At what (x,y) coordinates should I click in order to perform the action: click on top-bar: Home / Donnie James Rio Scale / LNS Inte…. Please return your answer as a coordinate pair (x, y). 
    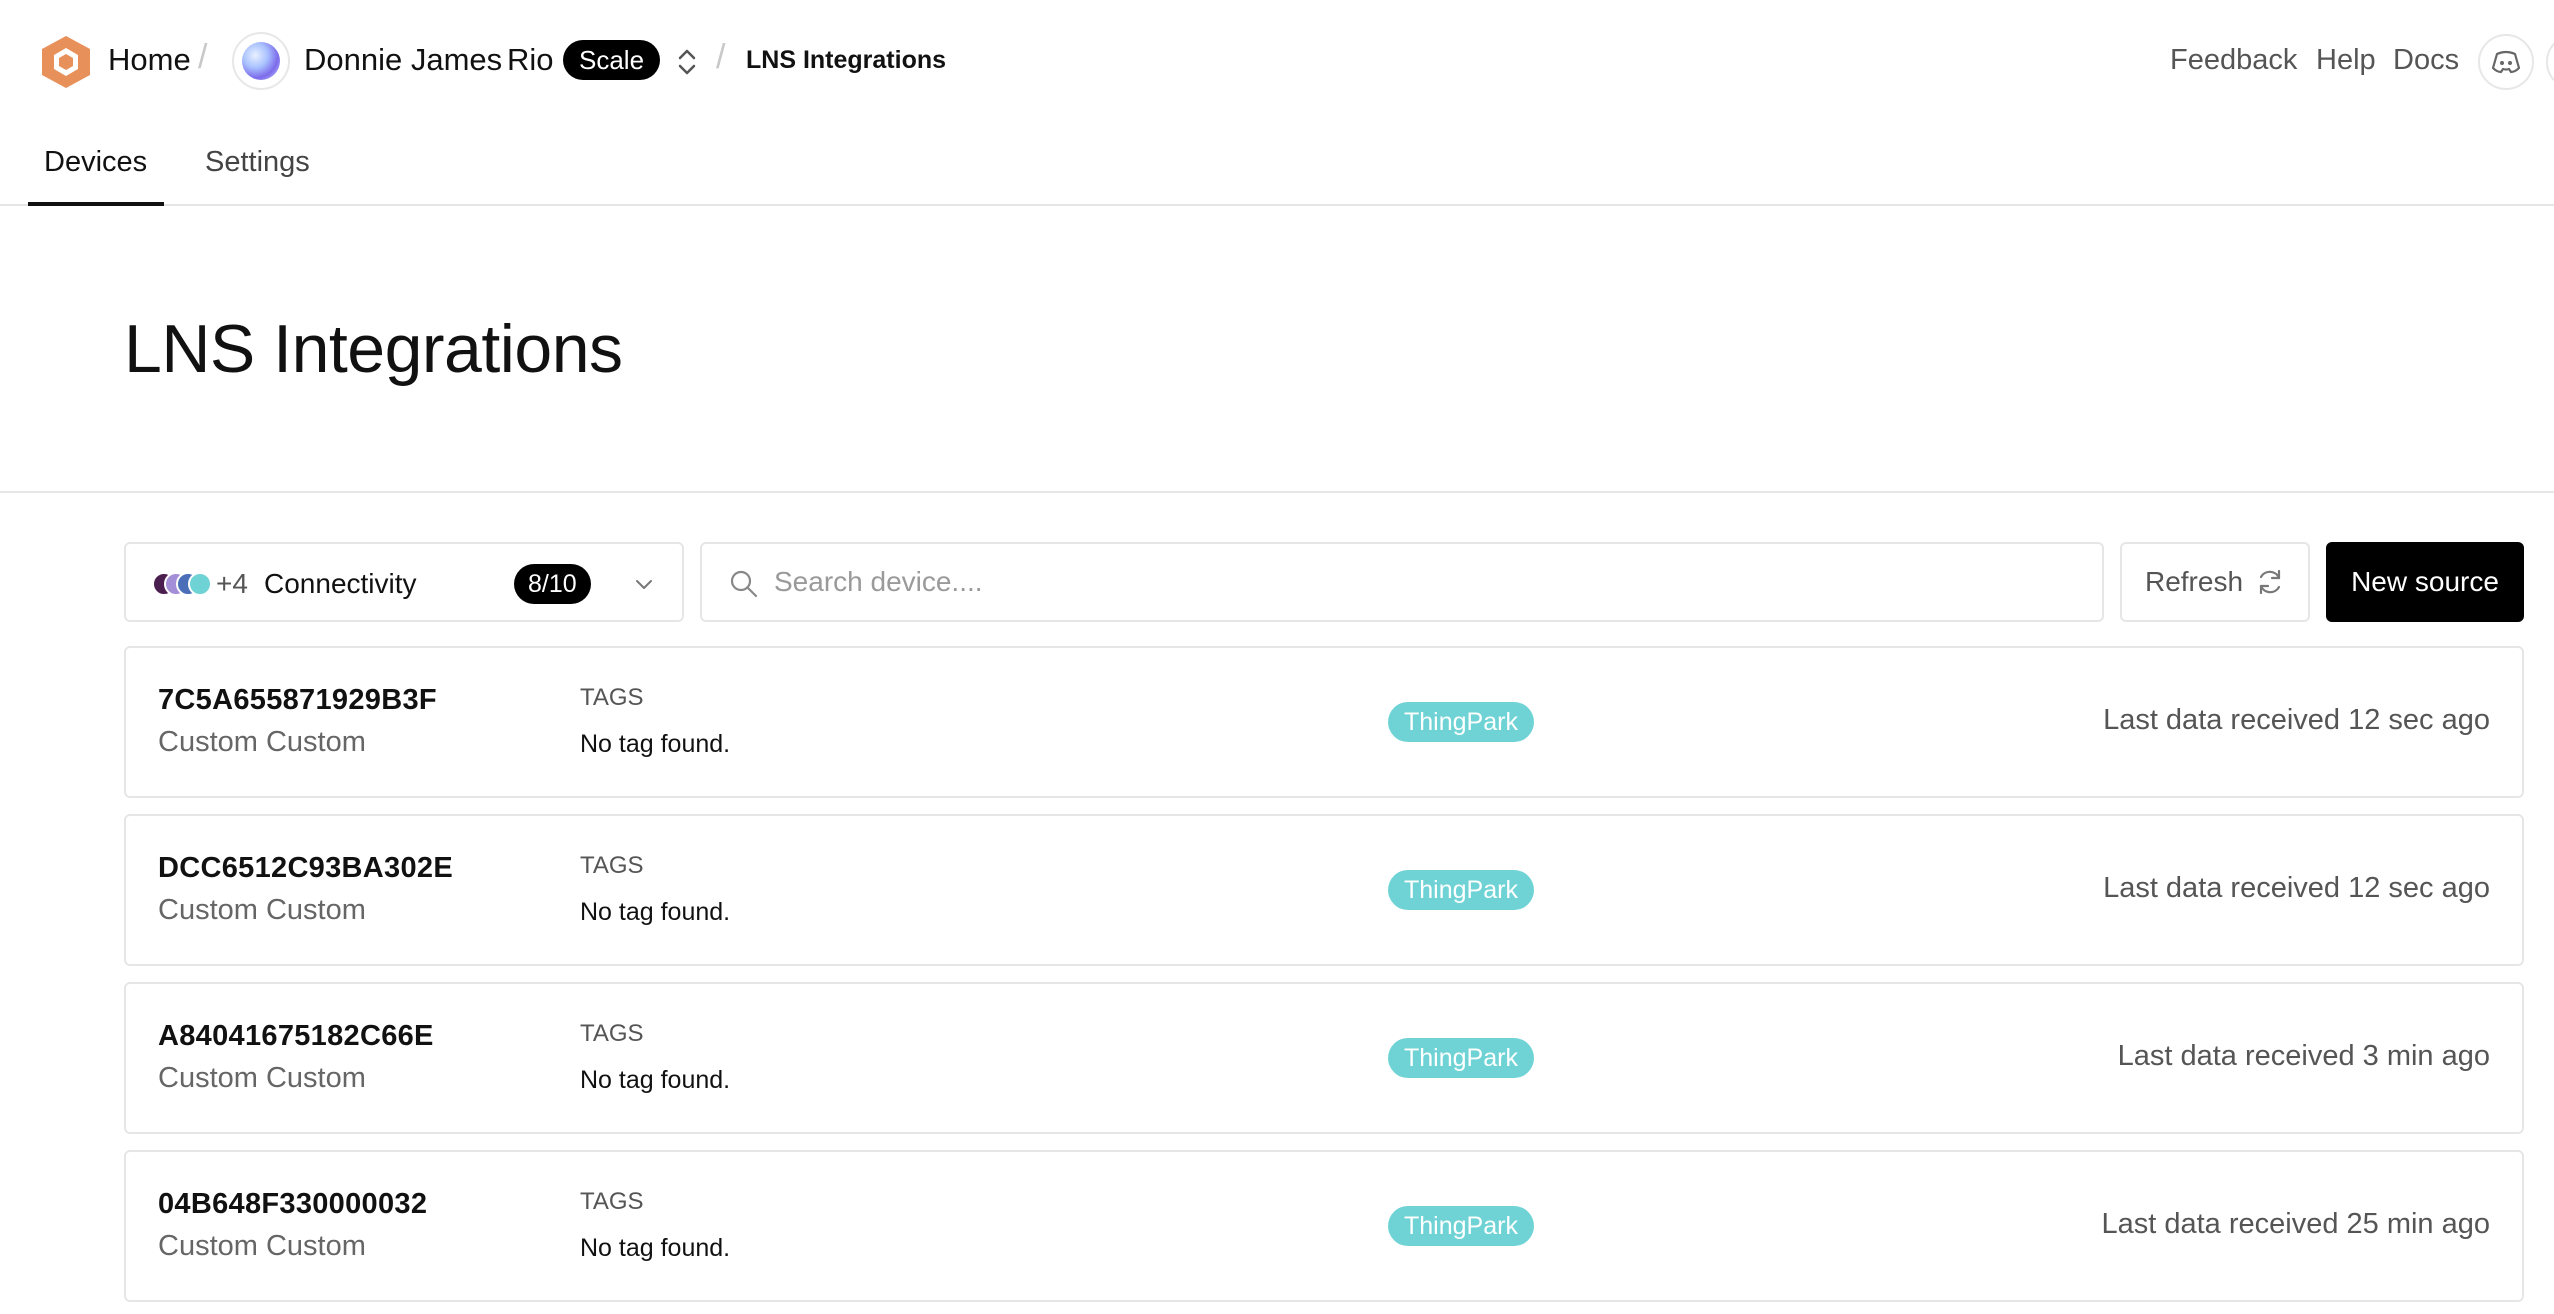
    Looking at the image, I should click on (1277, 62).